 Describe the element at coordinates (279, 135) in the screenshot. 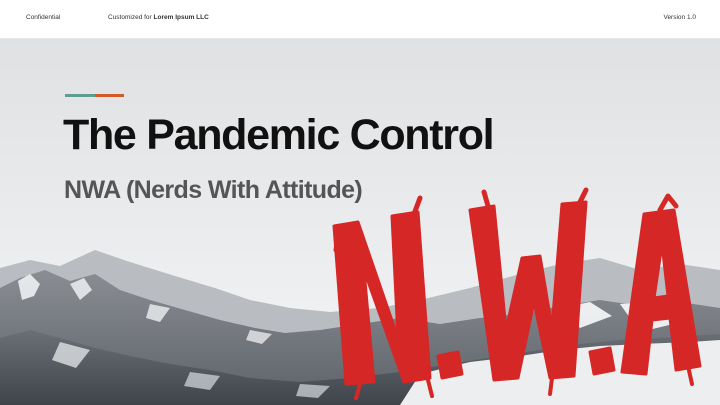

I see `slide-title: The Pandemic Control` at that location.